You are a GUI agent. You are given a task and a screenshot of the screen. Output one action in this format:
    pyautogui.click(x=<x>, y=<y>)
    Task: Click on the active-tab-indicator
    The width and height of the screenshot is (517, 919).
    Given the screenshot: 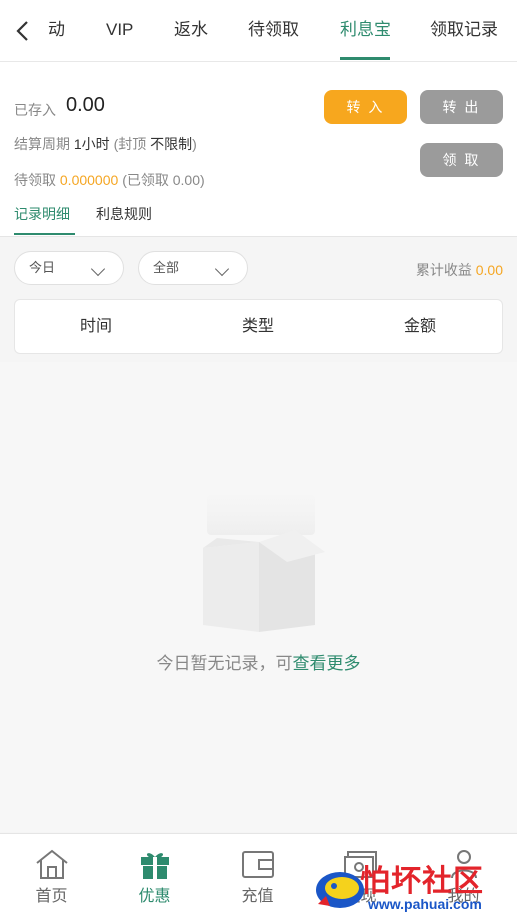 What is the action you would take?
    pyautogui.click(x=365, y=58)
    